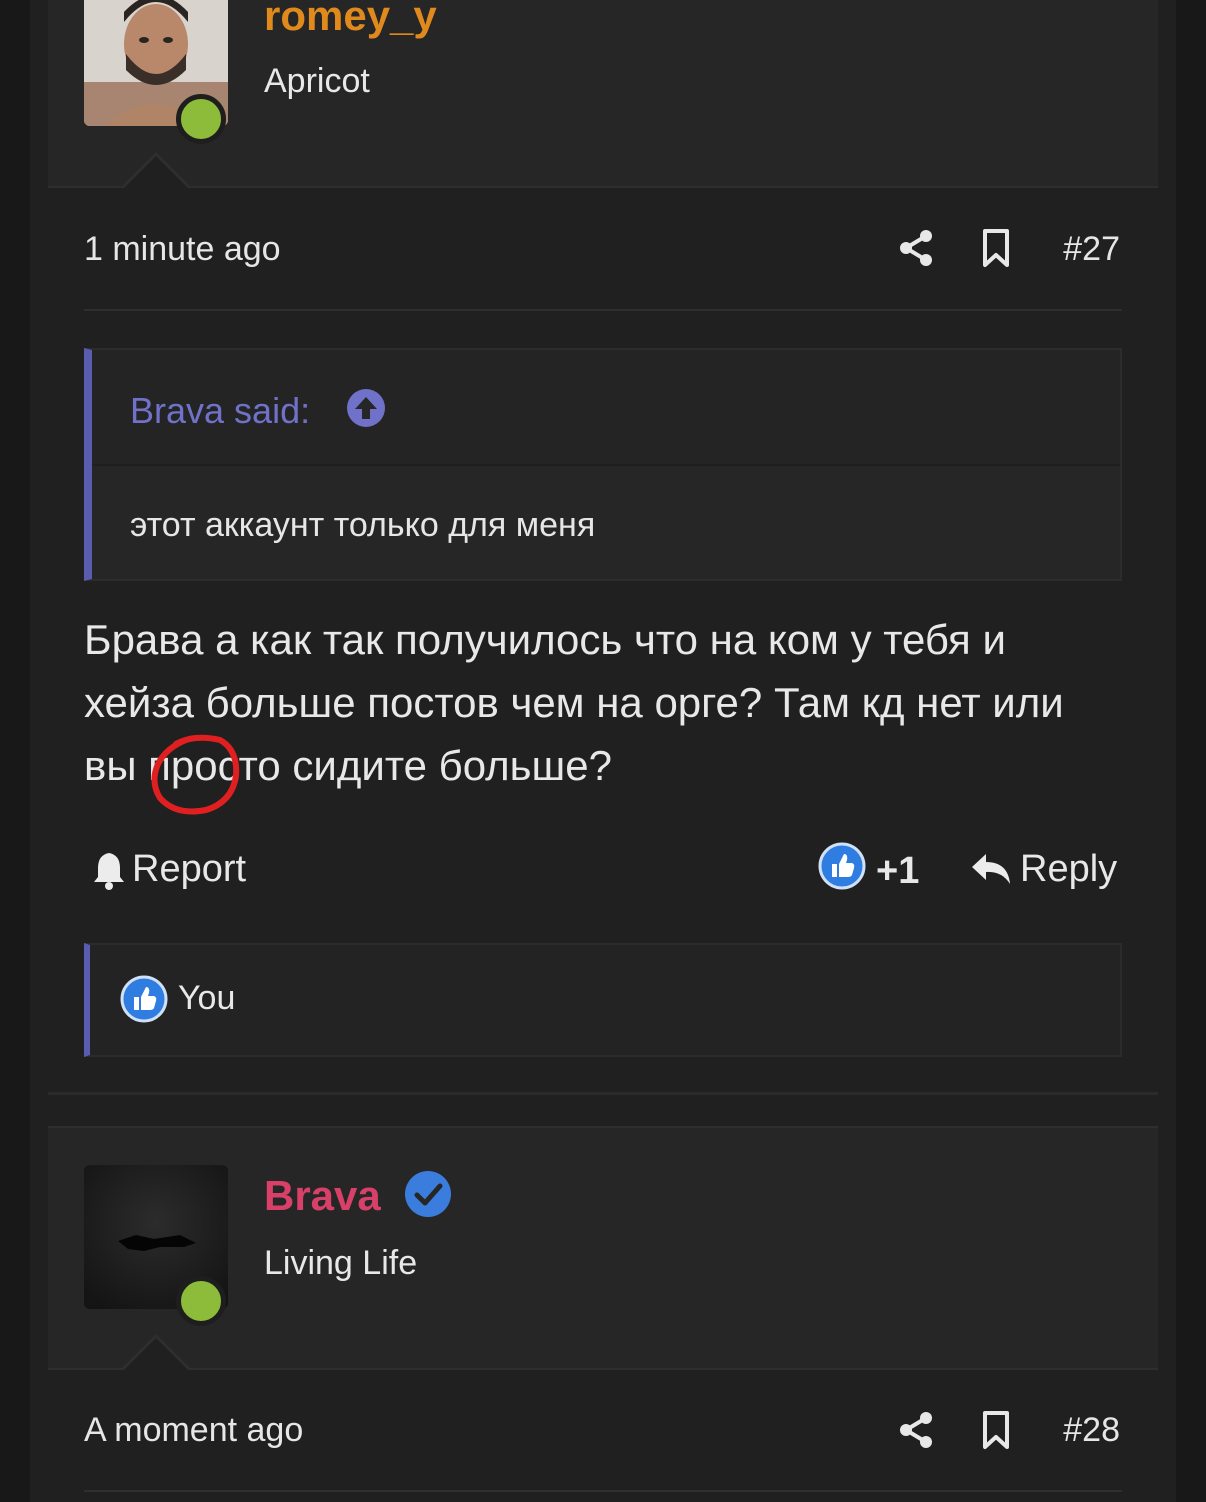 This screenshot has width=1206, height=1502. Describe the element at coordinates (1068, 869) in the screenshot. I see `reply-button: Reply` at that location.